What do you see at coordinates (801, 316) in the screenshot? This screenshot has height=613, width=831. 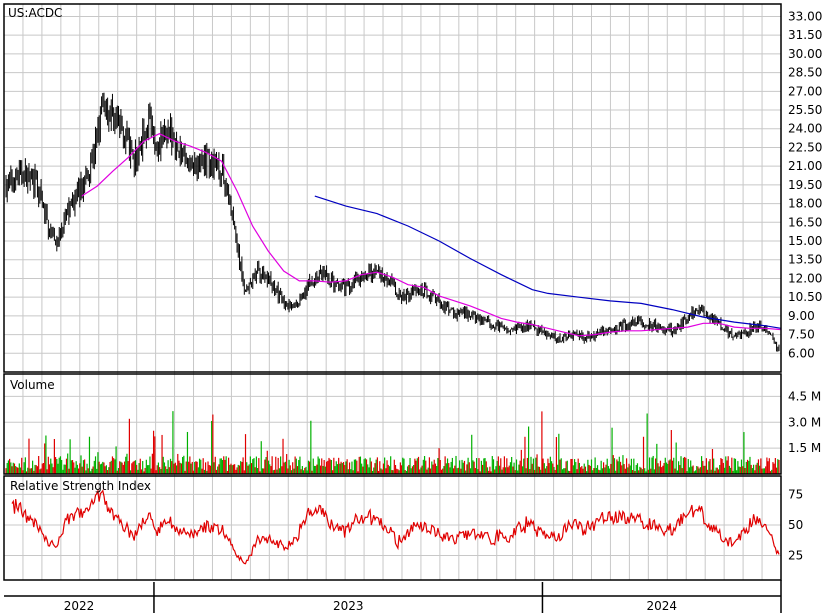 I see `price-tick-label: 9.00` at bounding box center [801, 316].